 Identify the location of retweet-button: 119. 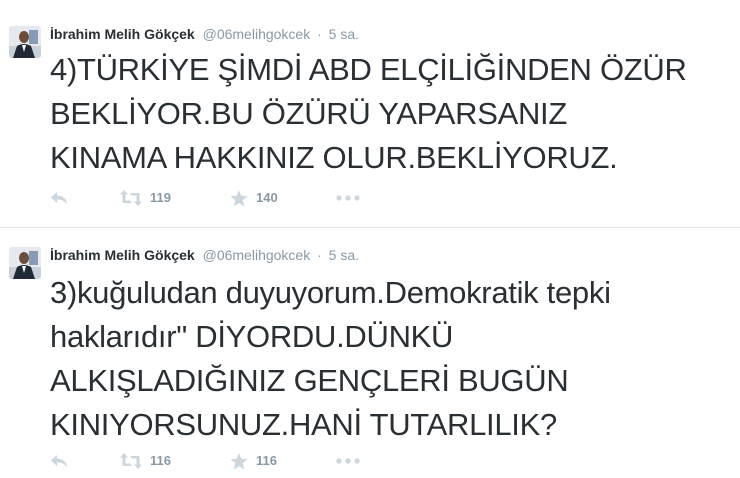
(145, 198).